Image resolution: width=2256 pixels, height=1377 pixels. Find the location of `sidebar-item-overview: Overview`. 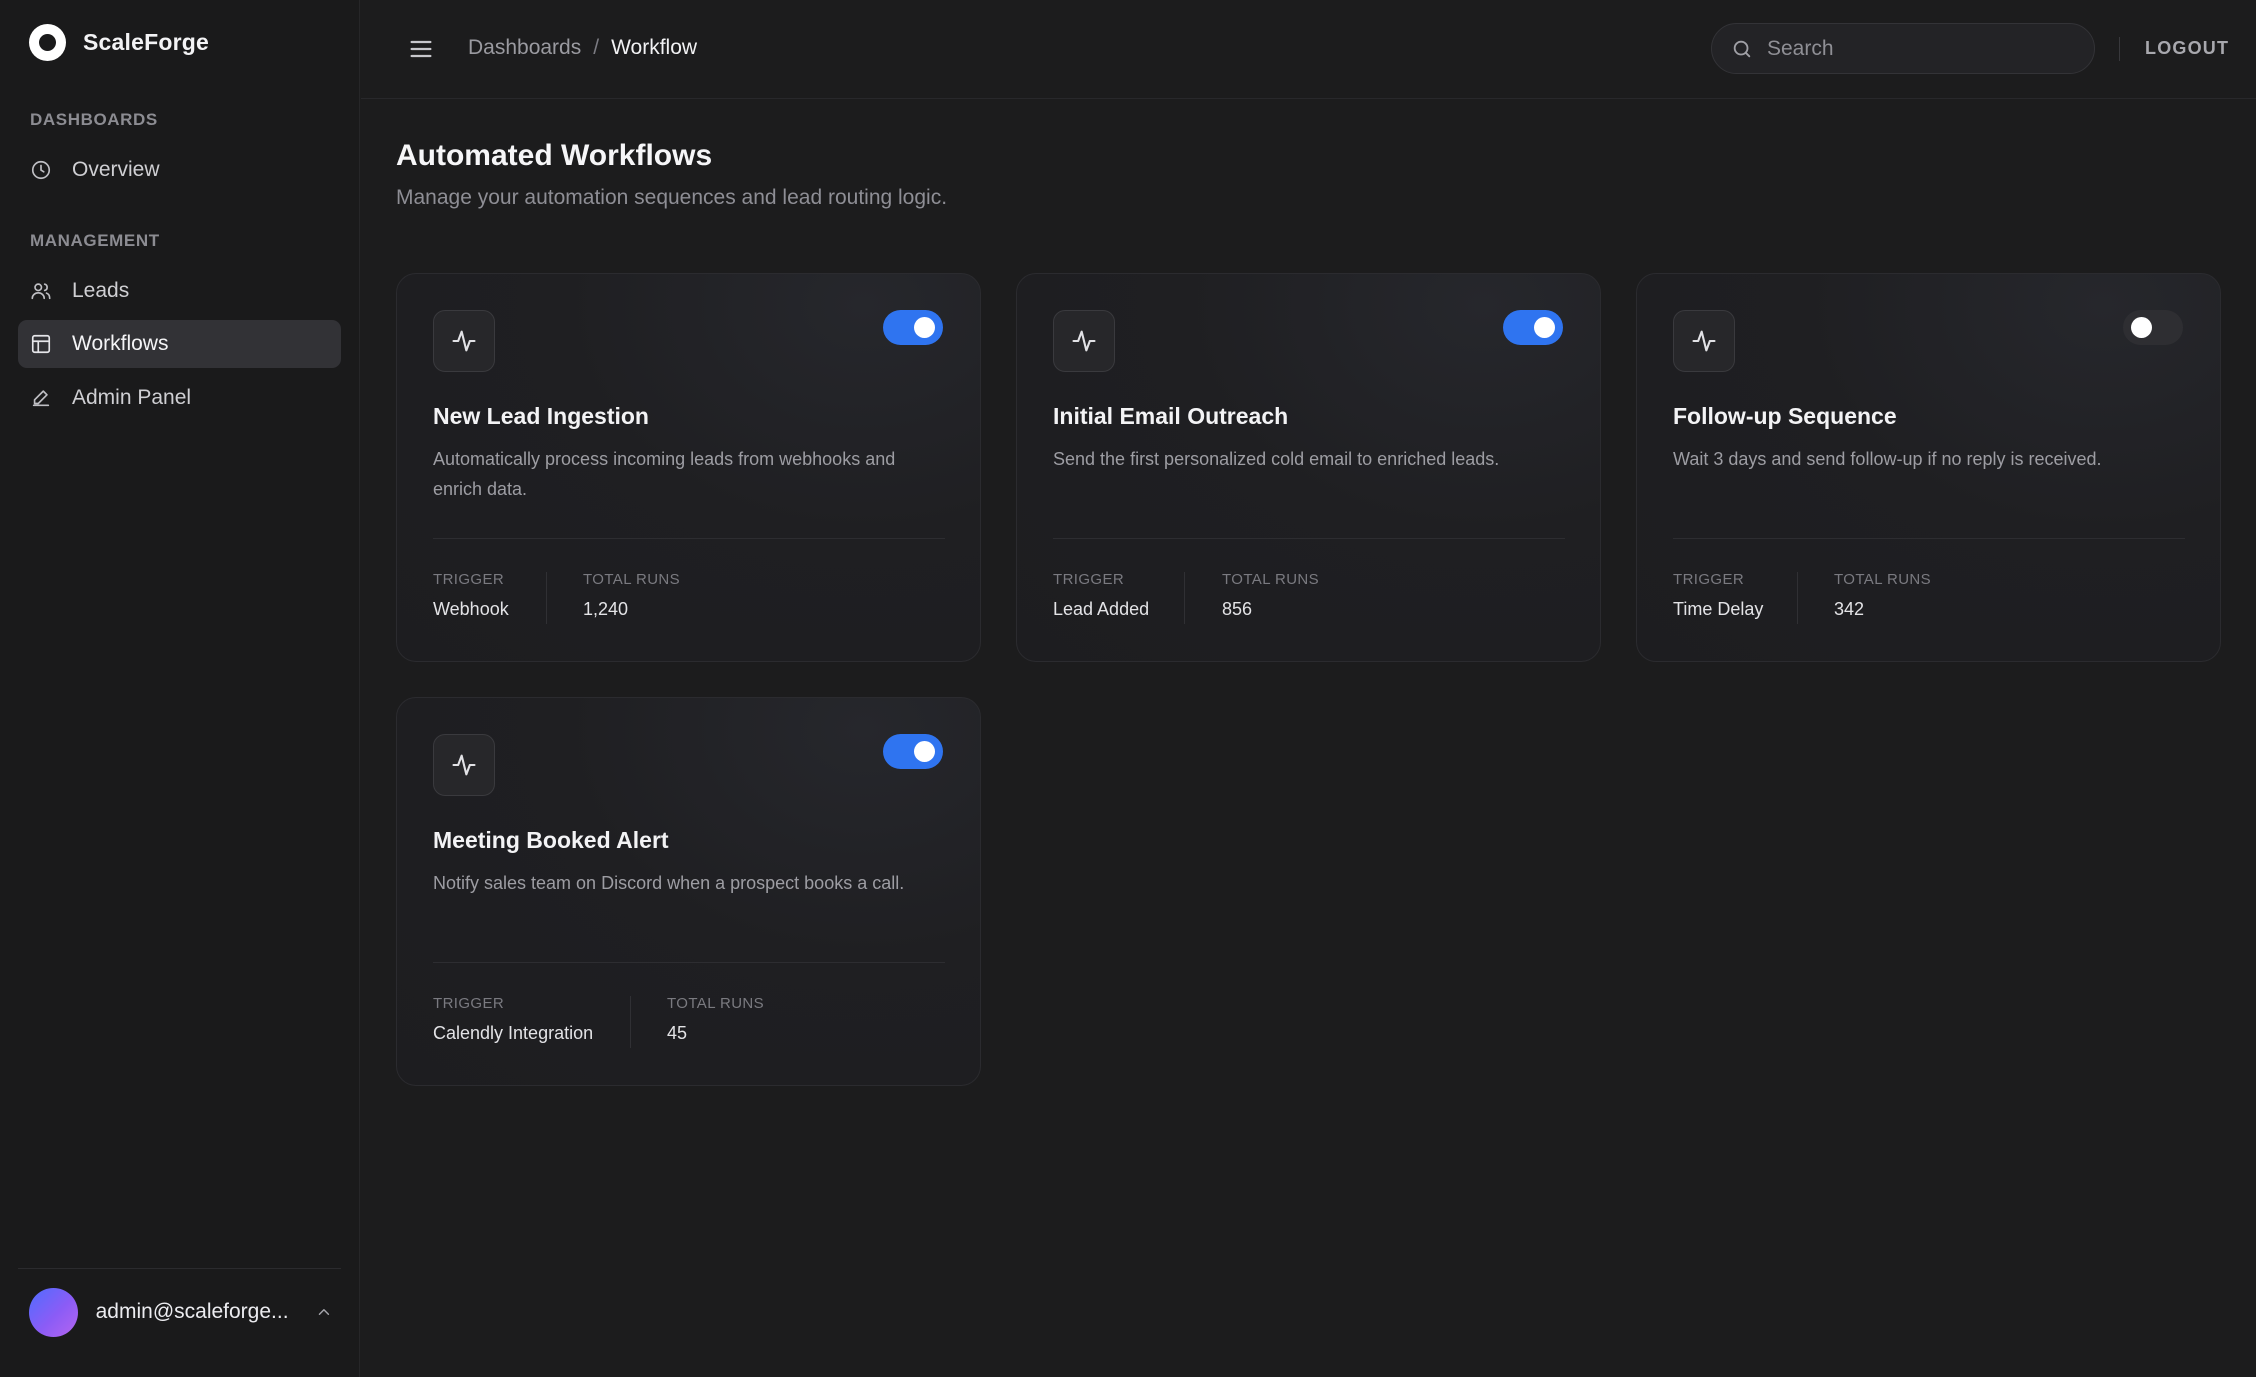

sidebar-item-overview: Overview is located at coordinates (179, 170).